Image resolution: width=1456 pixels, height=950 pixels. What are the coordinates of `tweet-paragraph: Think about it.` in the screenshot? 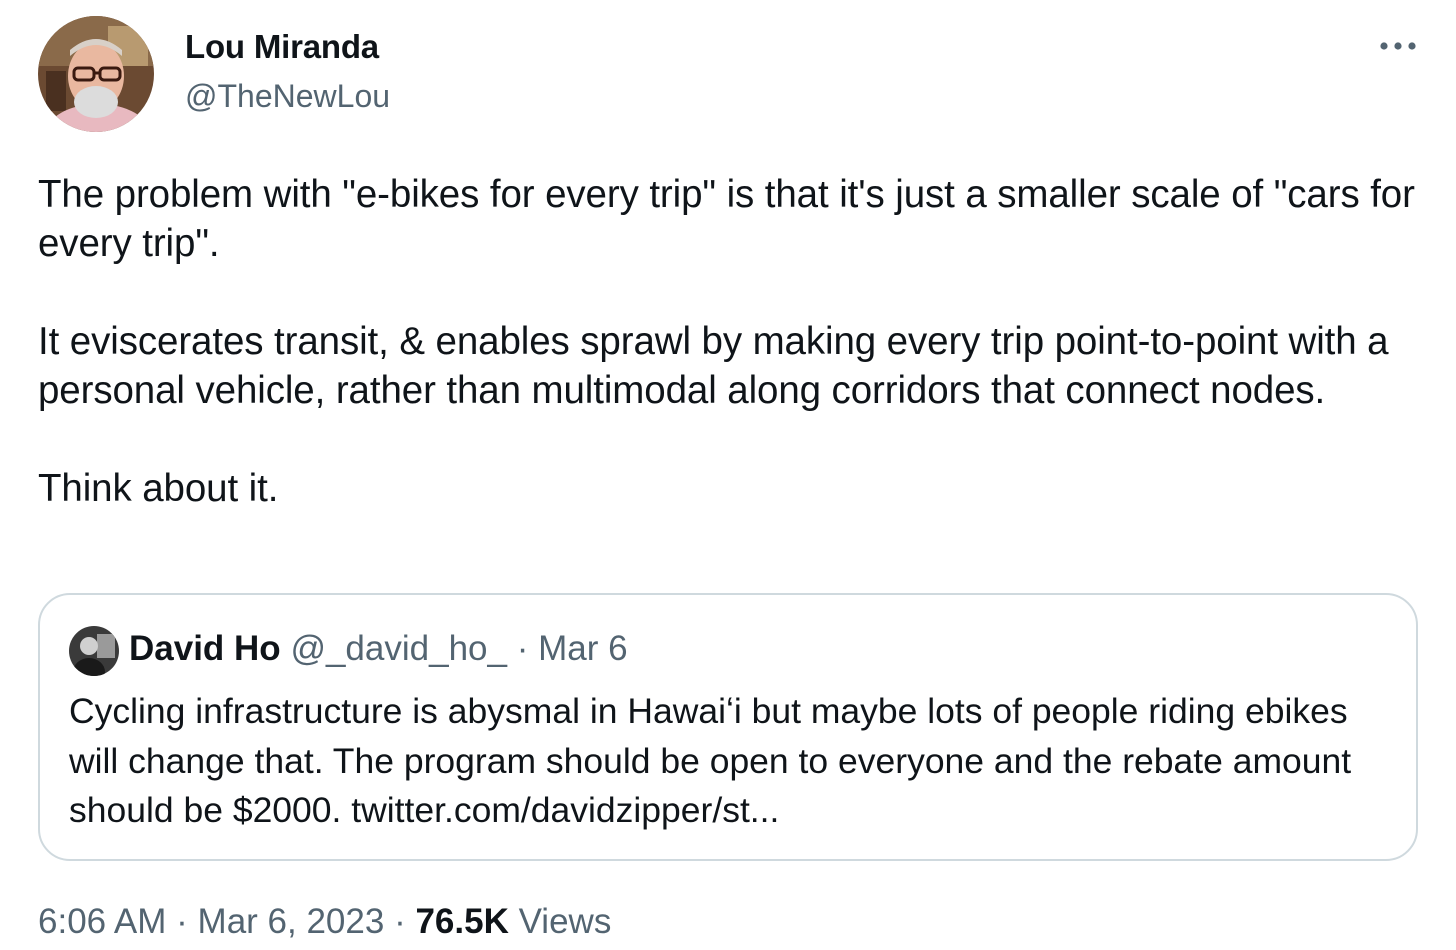 It's located at (158, 488).